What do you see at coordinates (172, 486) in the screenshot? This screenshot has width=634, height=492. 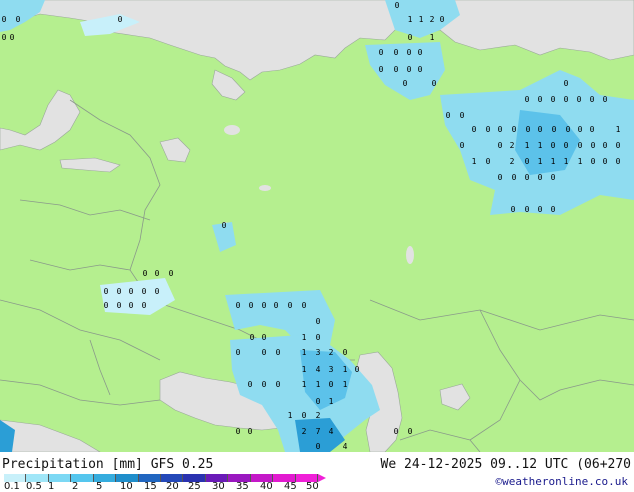 I see `scale-tick-label: 20` at bounding box center [172, 486].